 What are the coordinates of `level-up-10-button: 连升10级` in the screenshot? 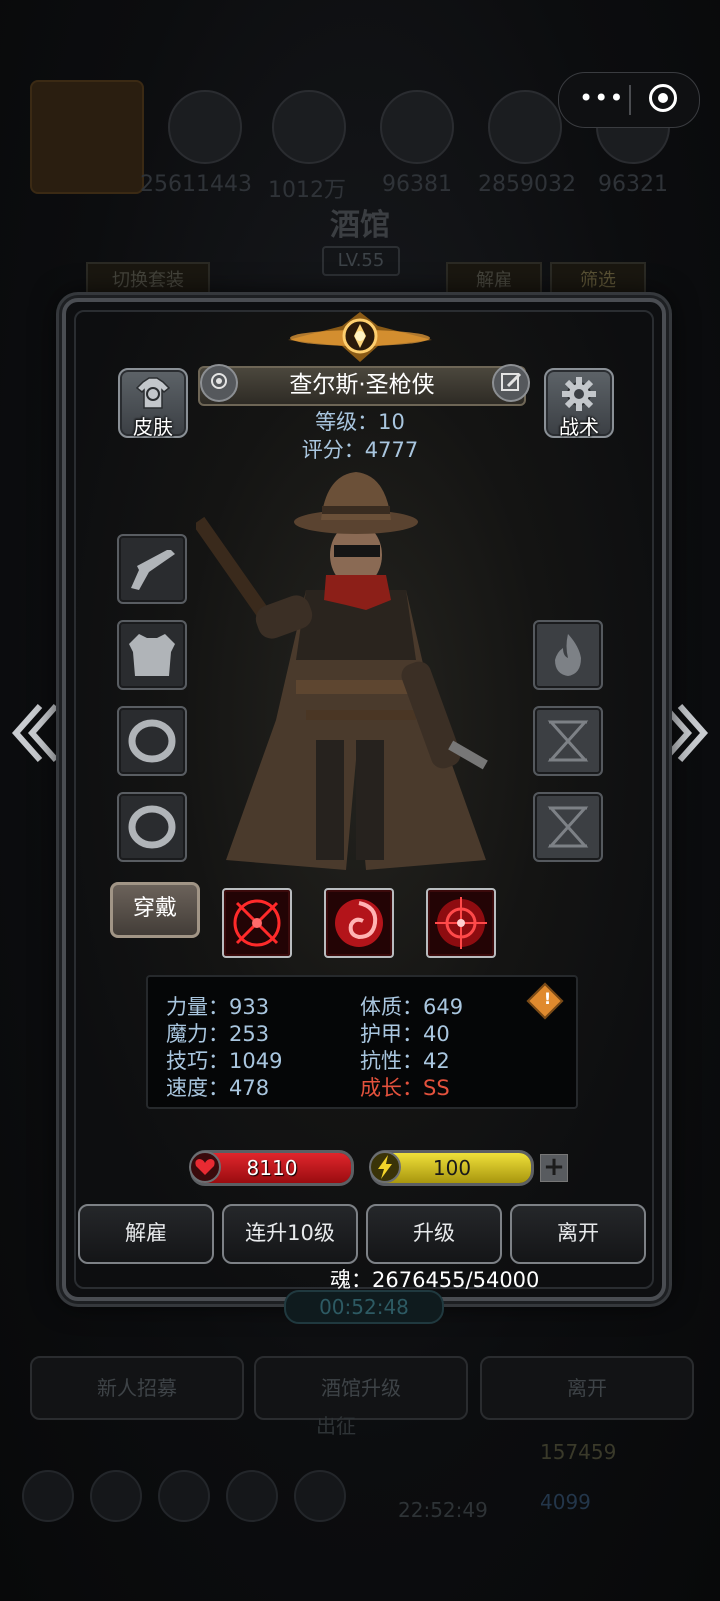 It's located at (290, 1234).